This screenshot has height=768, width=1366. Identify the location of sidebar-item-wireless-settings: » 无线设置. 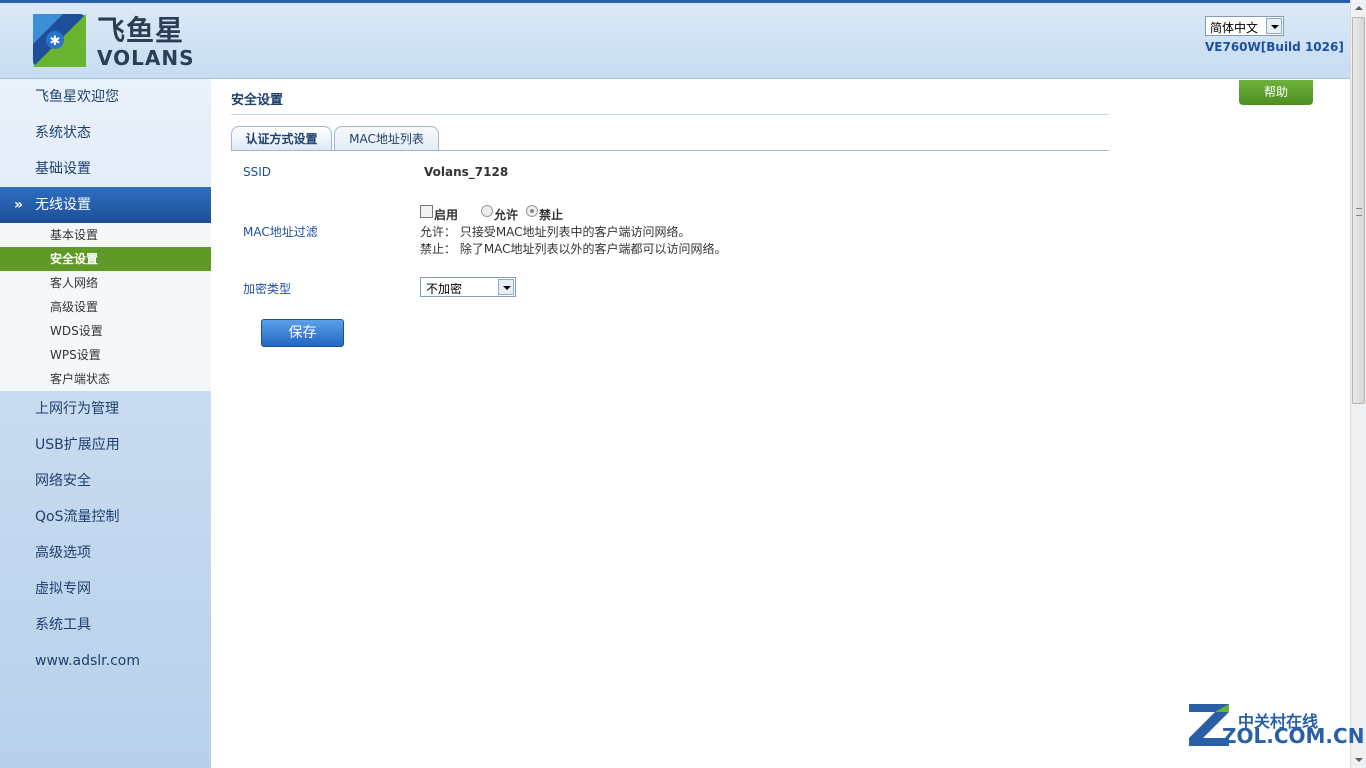
(105, 205).